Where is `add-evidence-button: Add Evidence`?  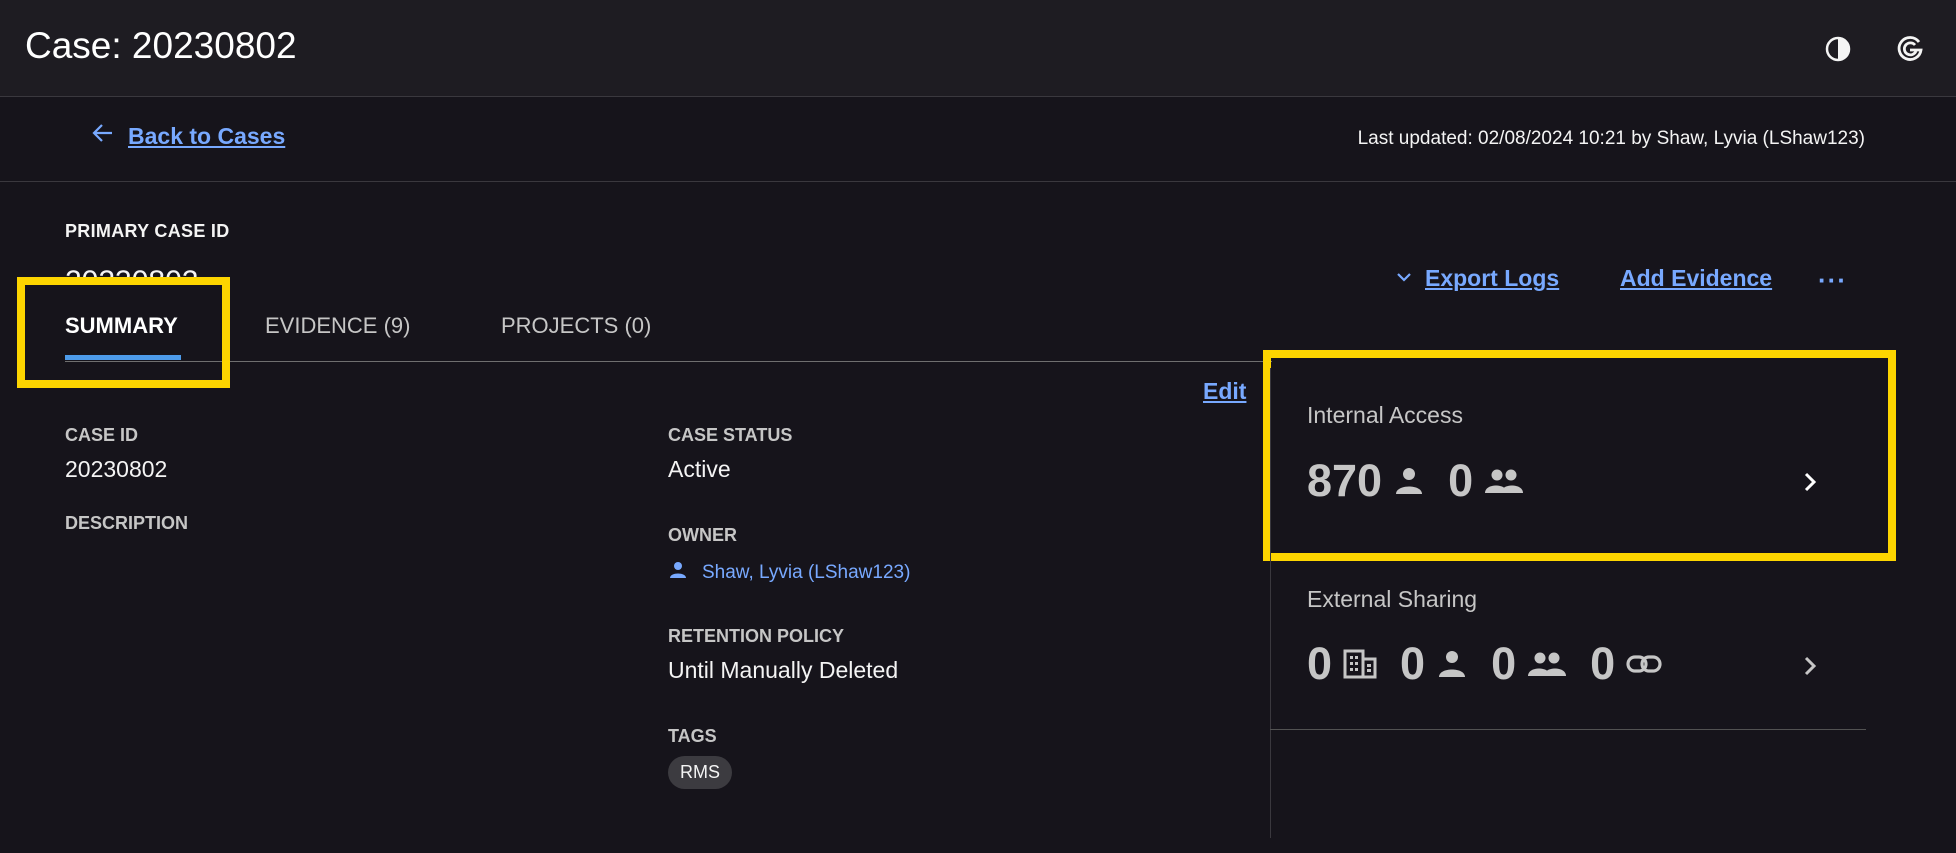 add-evidence-button: Add Evidence is located at coordinates (1696, 278).